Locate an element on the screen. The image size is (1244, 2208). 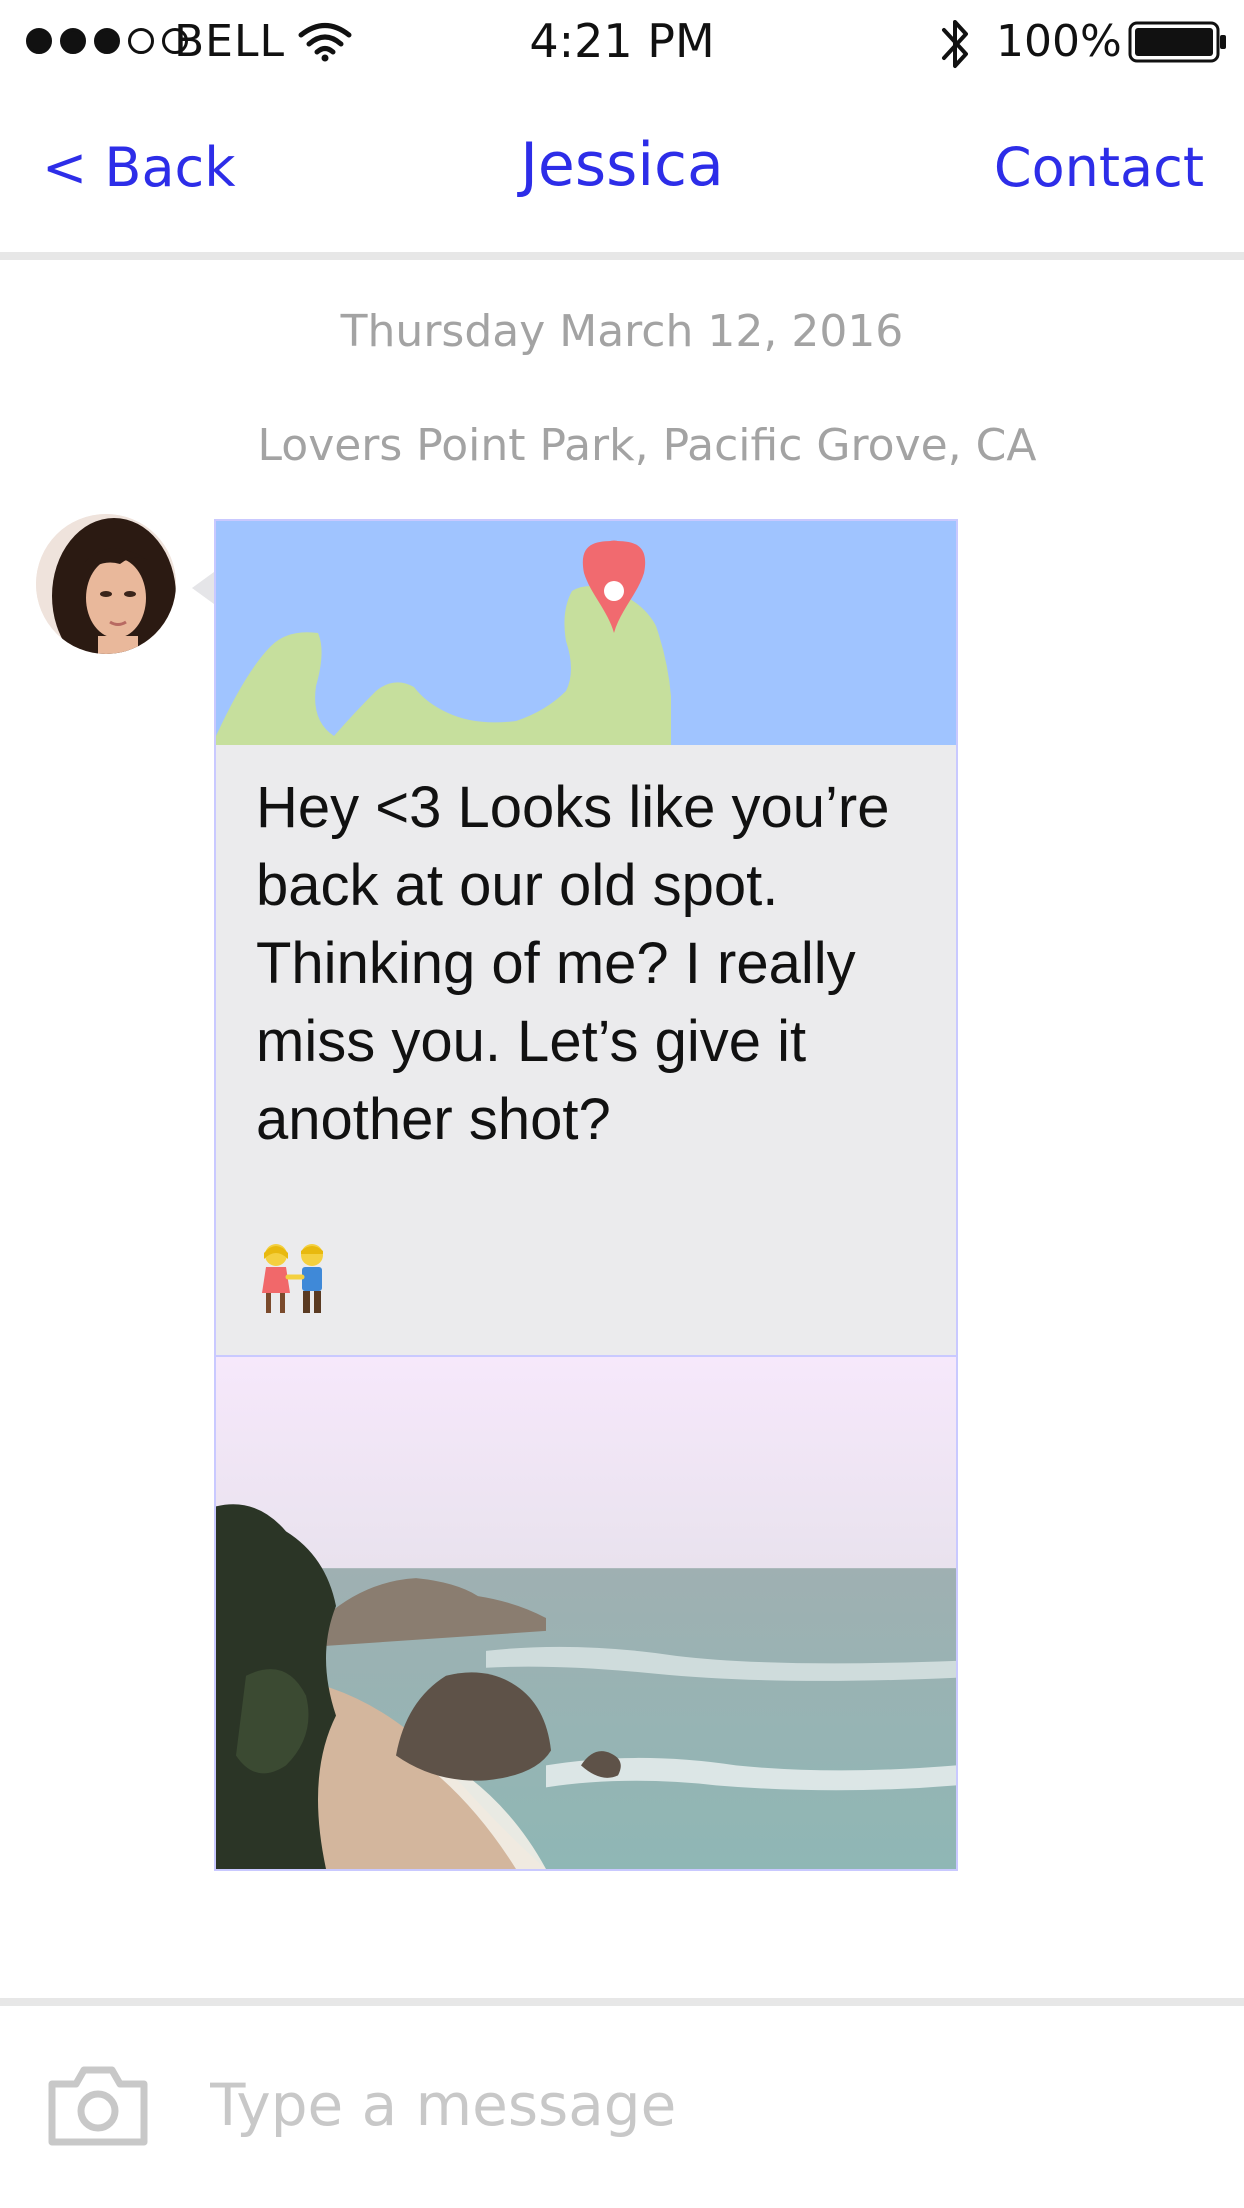
beach-photo is located at coordinates (586, 1612).